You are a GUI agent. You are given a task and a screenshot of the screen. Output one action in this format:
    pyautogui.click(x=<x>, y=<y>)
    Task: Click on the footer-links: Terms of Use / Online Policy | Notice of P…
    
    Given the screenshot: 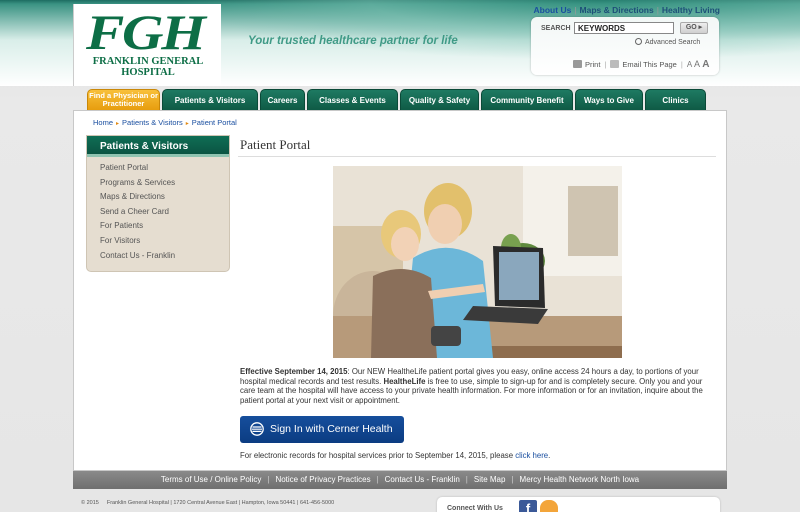 What is the action you would take?
    pyautogui.click(x=400, y=480)
    